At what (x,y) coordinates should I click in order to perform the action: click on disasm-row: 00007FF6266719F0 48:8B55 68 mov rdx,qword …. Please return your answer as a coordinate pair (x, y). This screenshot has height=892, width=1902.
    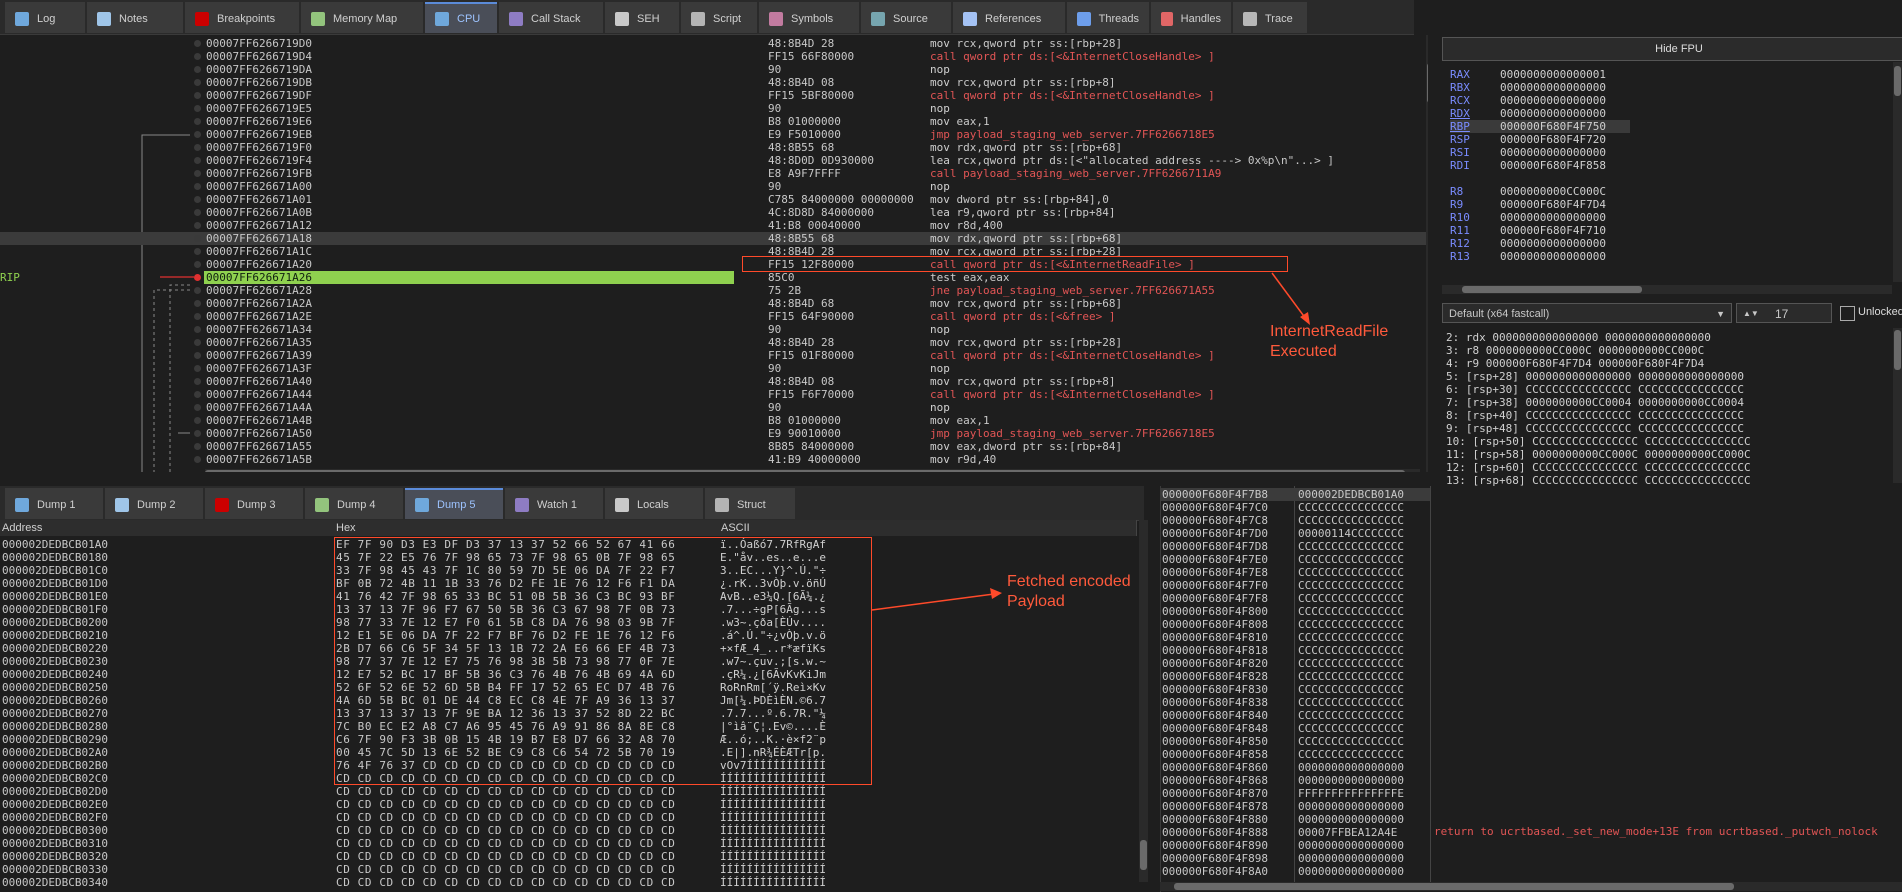
    Looking at the image, I should click on (714, 147).